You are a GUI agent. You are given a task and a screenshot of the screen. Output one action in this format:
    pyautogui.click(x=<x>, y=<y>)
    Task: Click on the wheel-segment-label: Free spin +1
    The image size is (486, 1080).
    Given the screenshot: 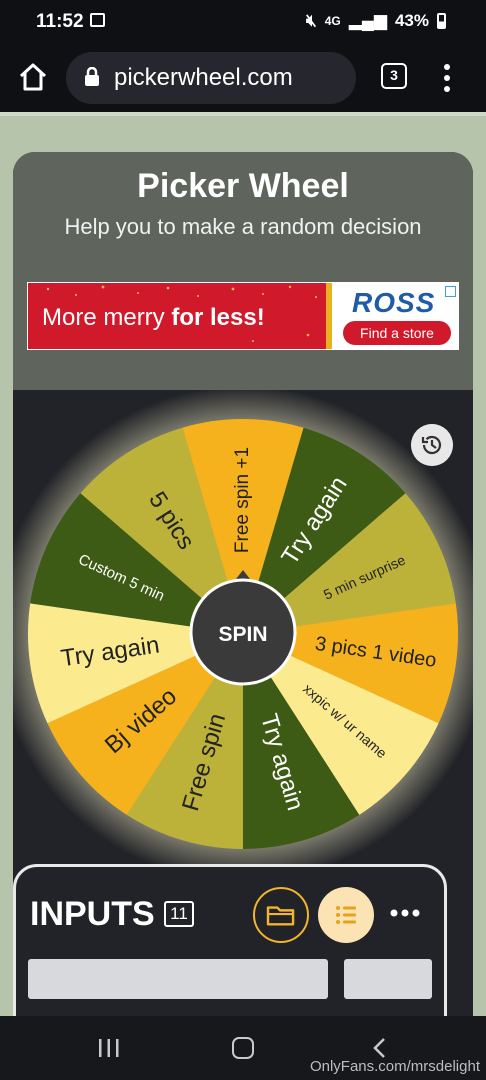 What is the action you would take?
    pyautogui.click(x=242, y=500)
    